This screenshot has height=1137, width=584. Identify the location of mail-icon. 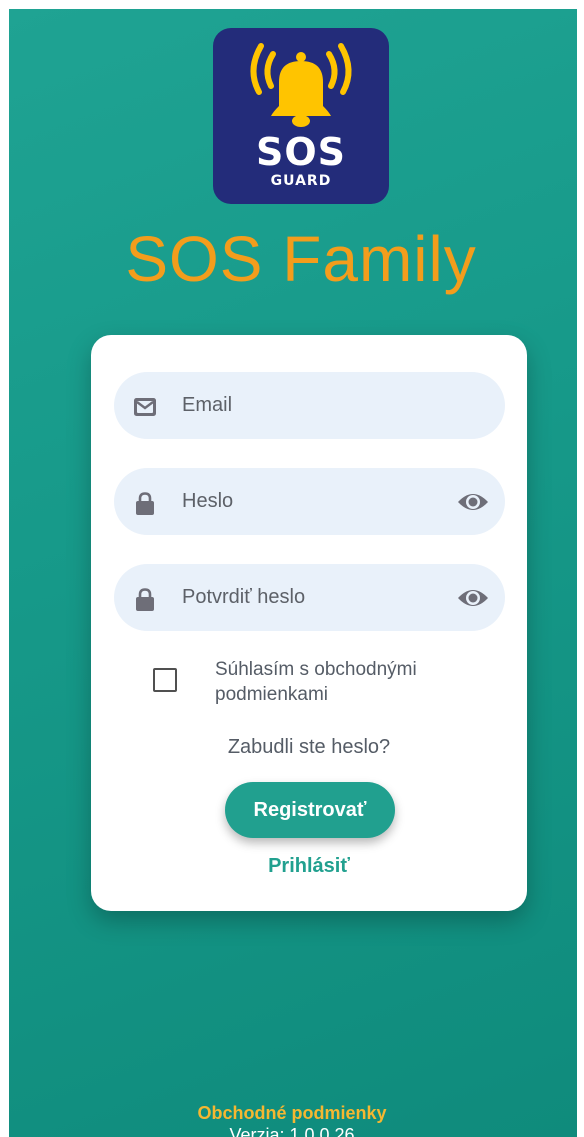
(145, 407).